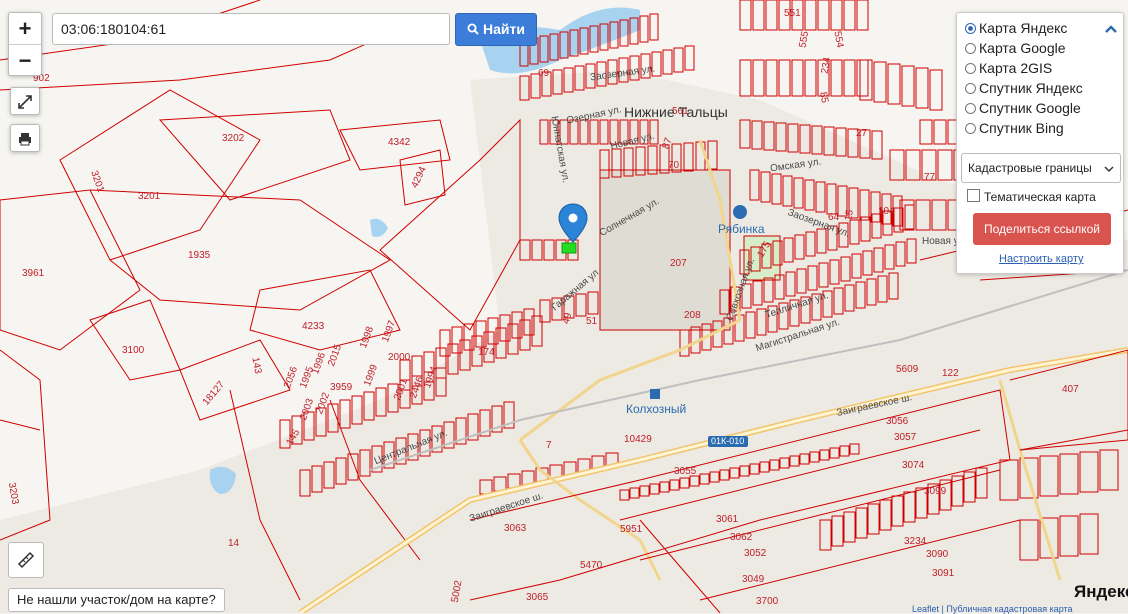  Describe the element at coordinates (33, 273) in the screenshot. I see `parcel-label: 3961` at that location.